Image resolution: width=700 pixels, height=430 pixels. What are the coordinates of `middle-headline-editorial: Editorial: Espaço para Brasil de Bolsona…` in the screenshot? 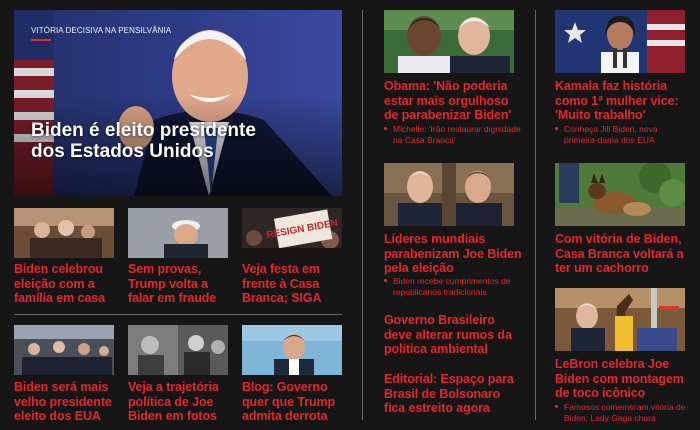 It's located at (454, 394).